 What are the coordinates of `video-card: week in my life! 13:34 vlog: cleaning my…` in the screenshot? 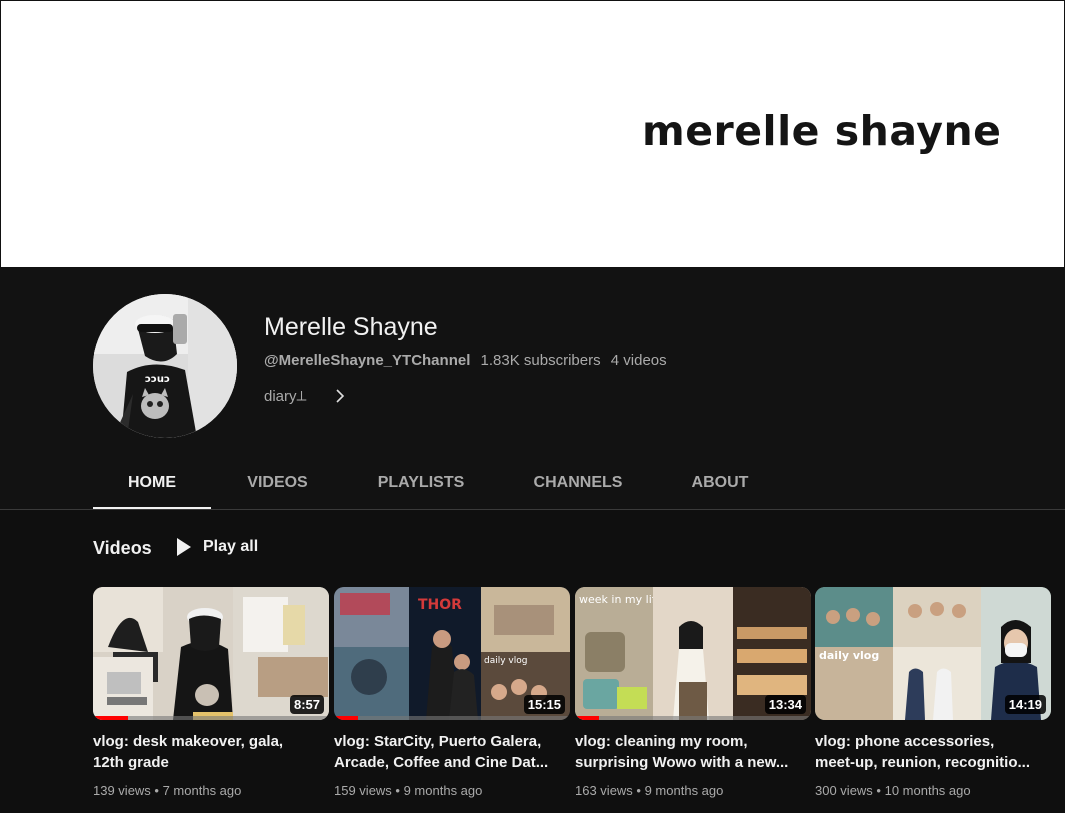 It's located at (693, 692).